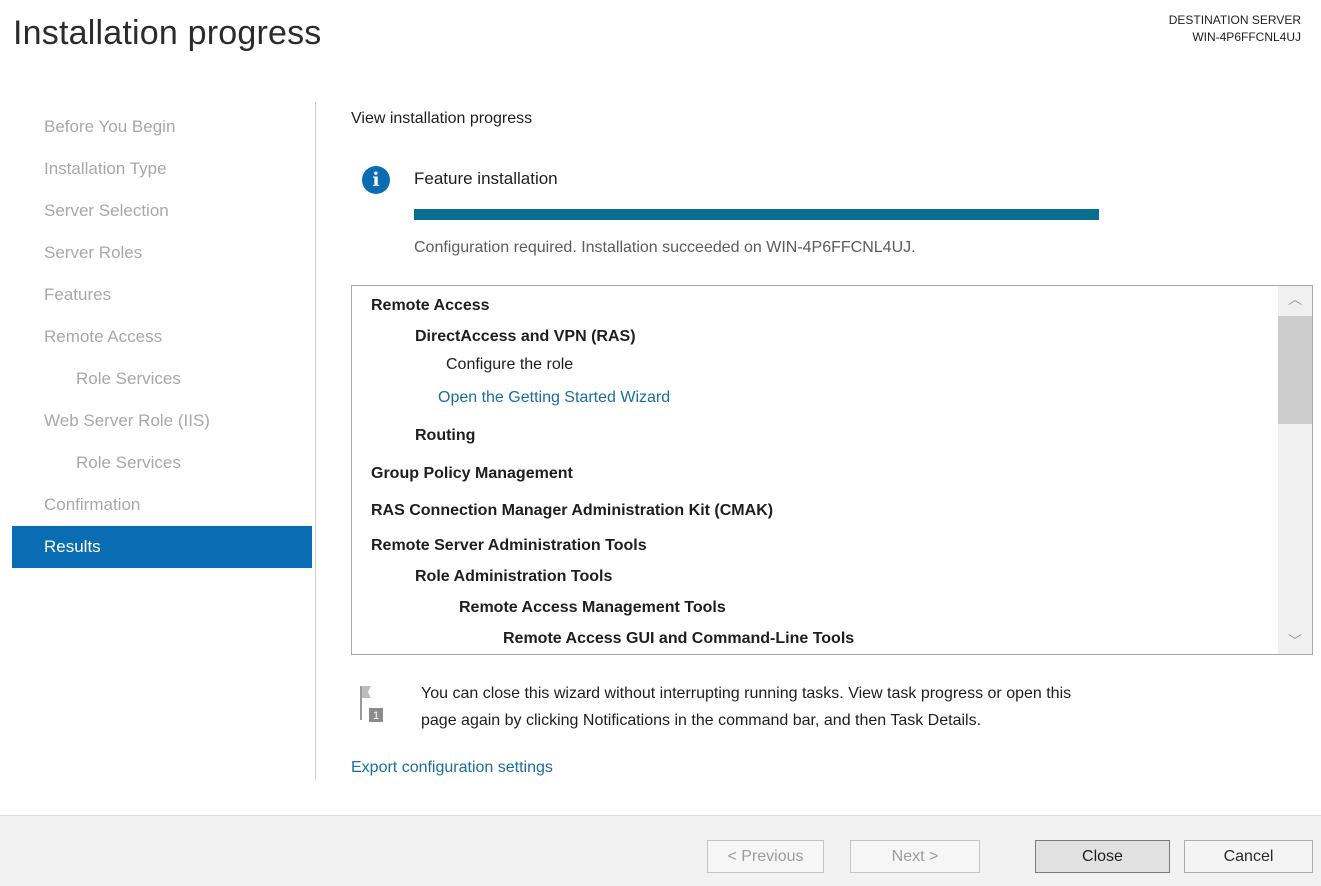  What do you see at coordinates (486, 178) in the screenshot?
I see `feature-installation-label: Feature installation` at bounding box center [486, 178].